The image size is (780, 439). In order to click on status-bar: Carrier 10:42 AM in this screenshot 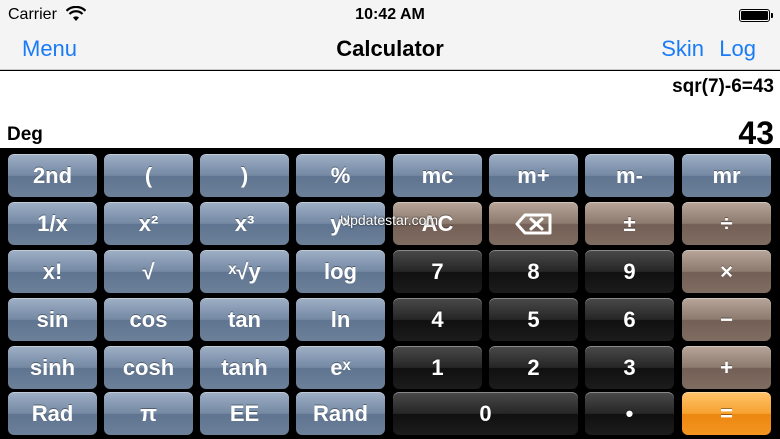, I will do `click(390, 15)`.